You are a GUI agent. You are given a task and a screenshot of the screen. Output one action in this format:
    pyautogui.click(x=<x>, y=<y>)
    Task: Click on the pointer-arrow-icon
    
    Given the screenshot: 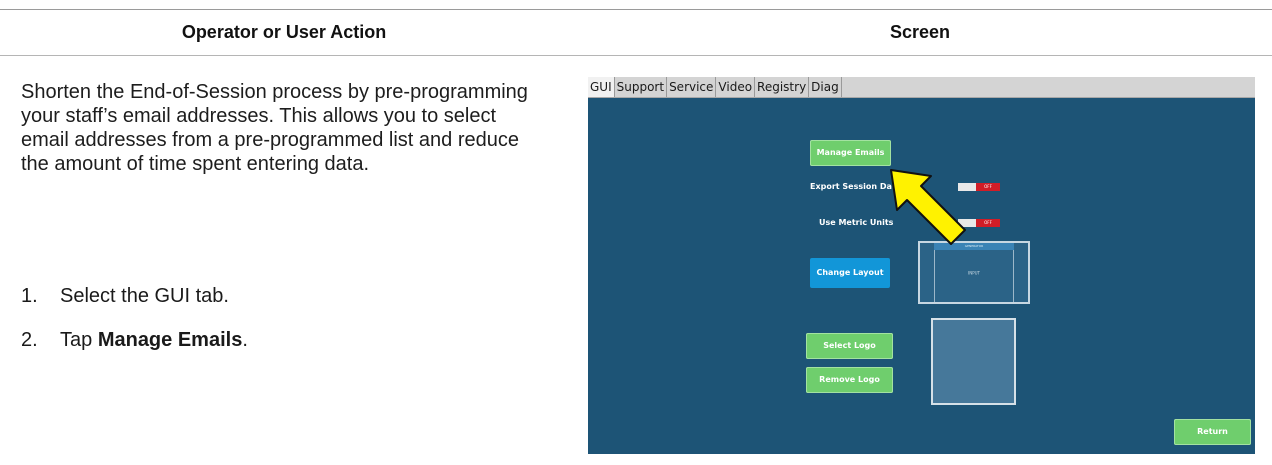 What is the action you would take?
    pyautogui.click(x=928, y=207)
    